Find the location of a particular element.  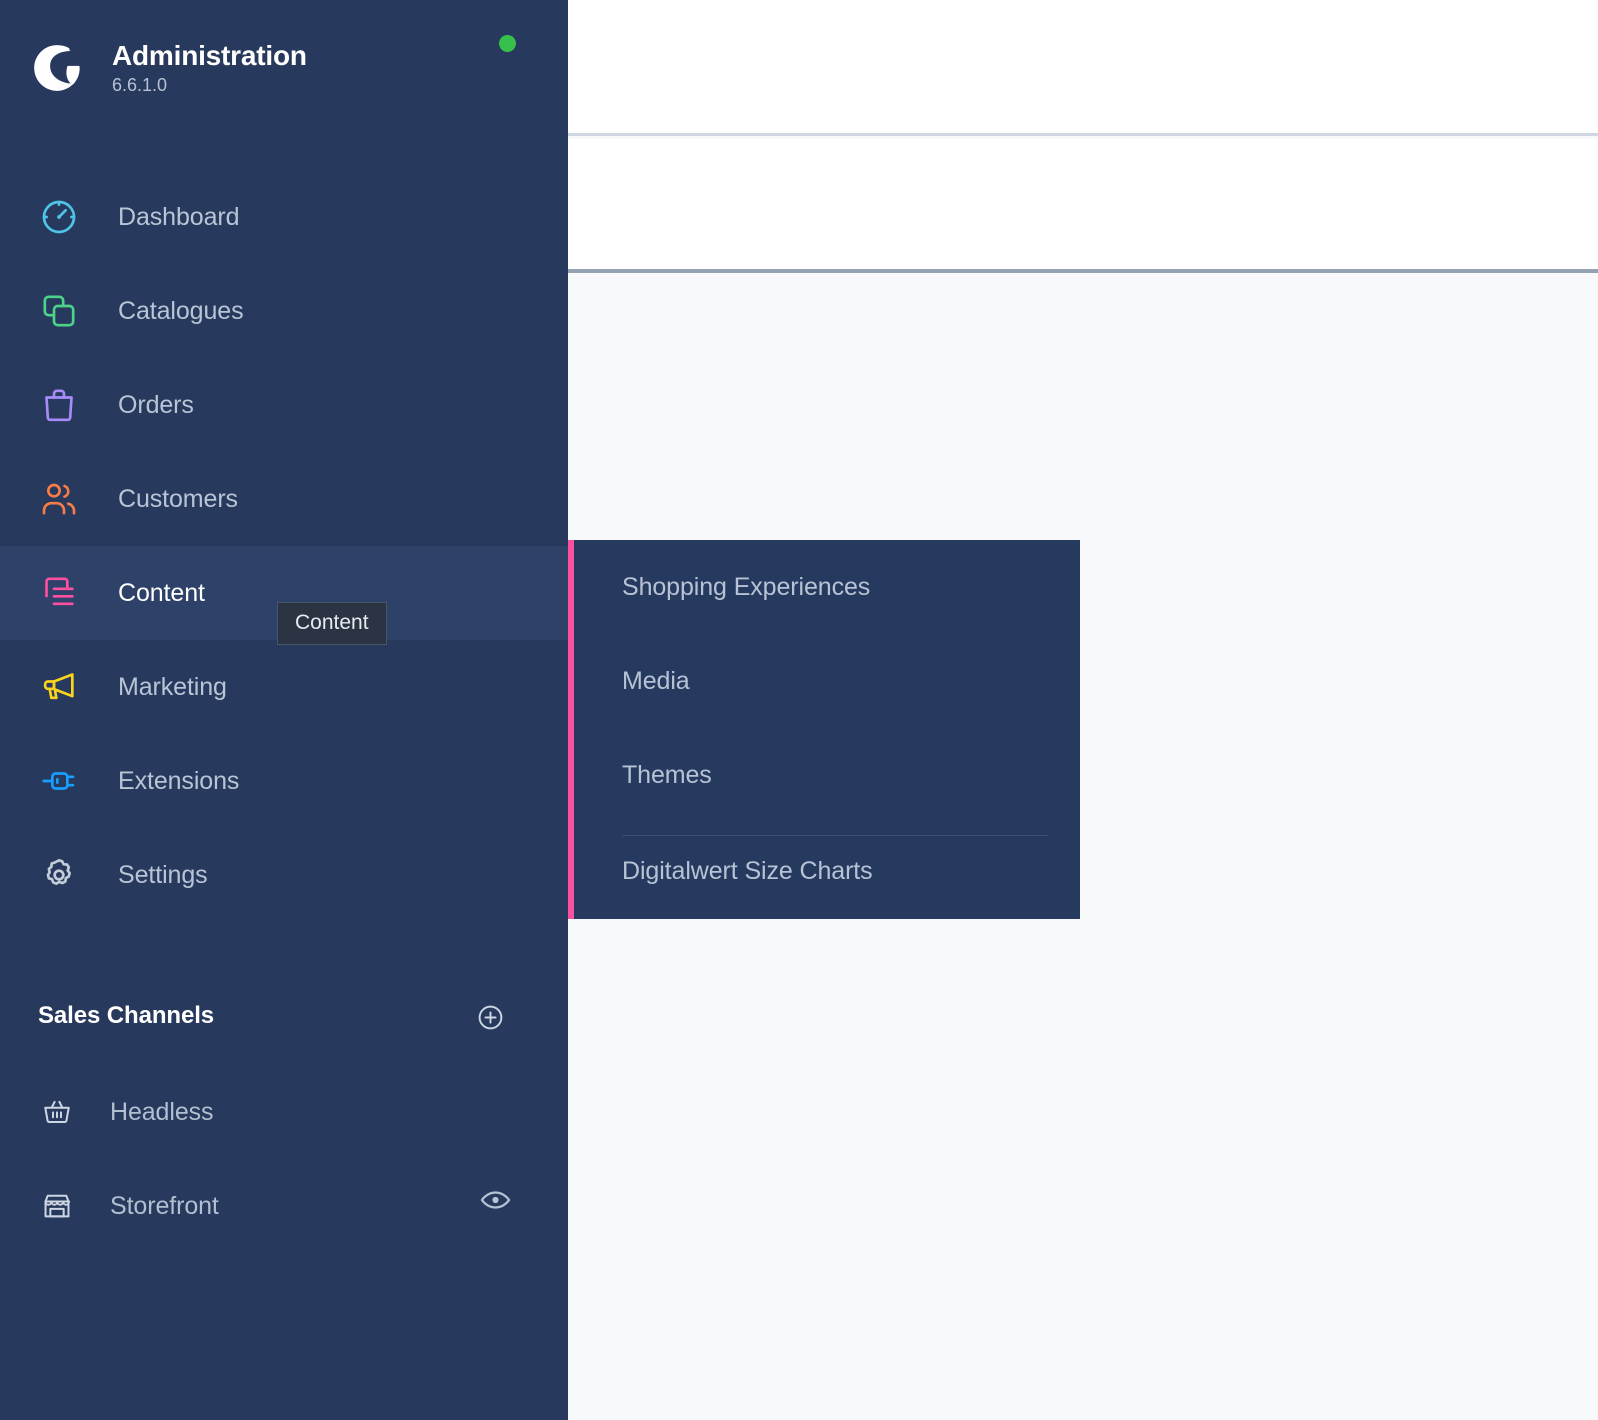

sales-channel-label: Storefront is located at coordinates (164, 1205).